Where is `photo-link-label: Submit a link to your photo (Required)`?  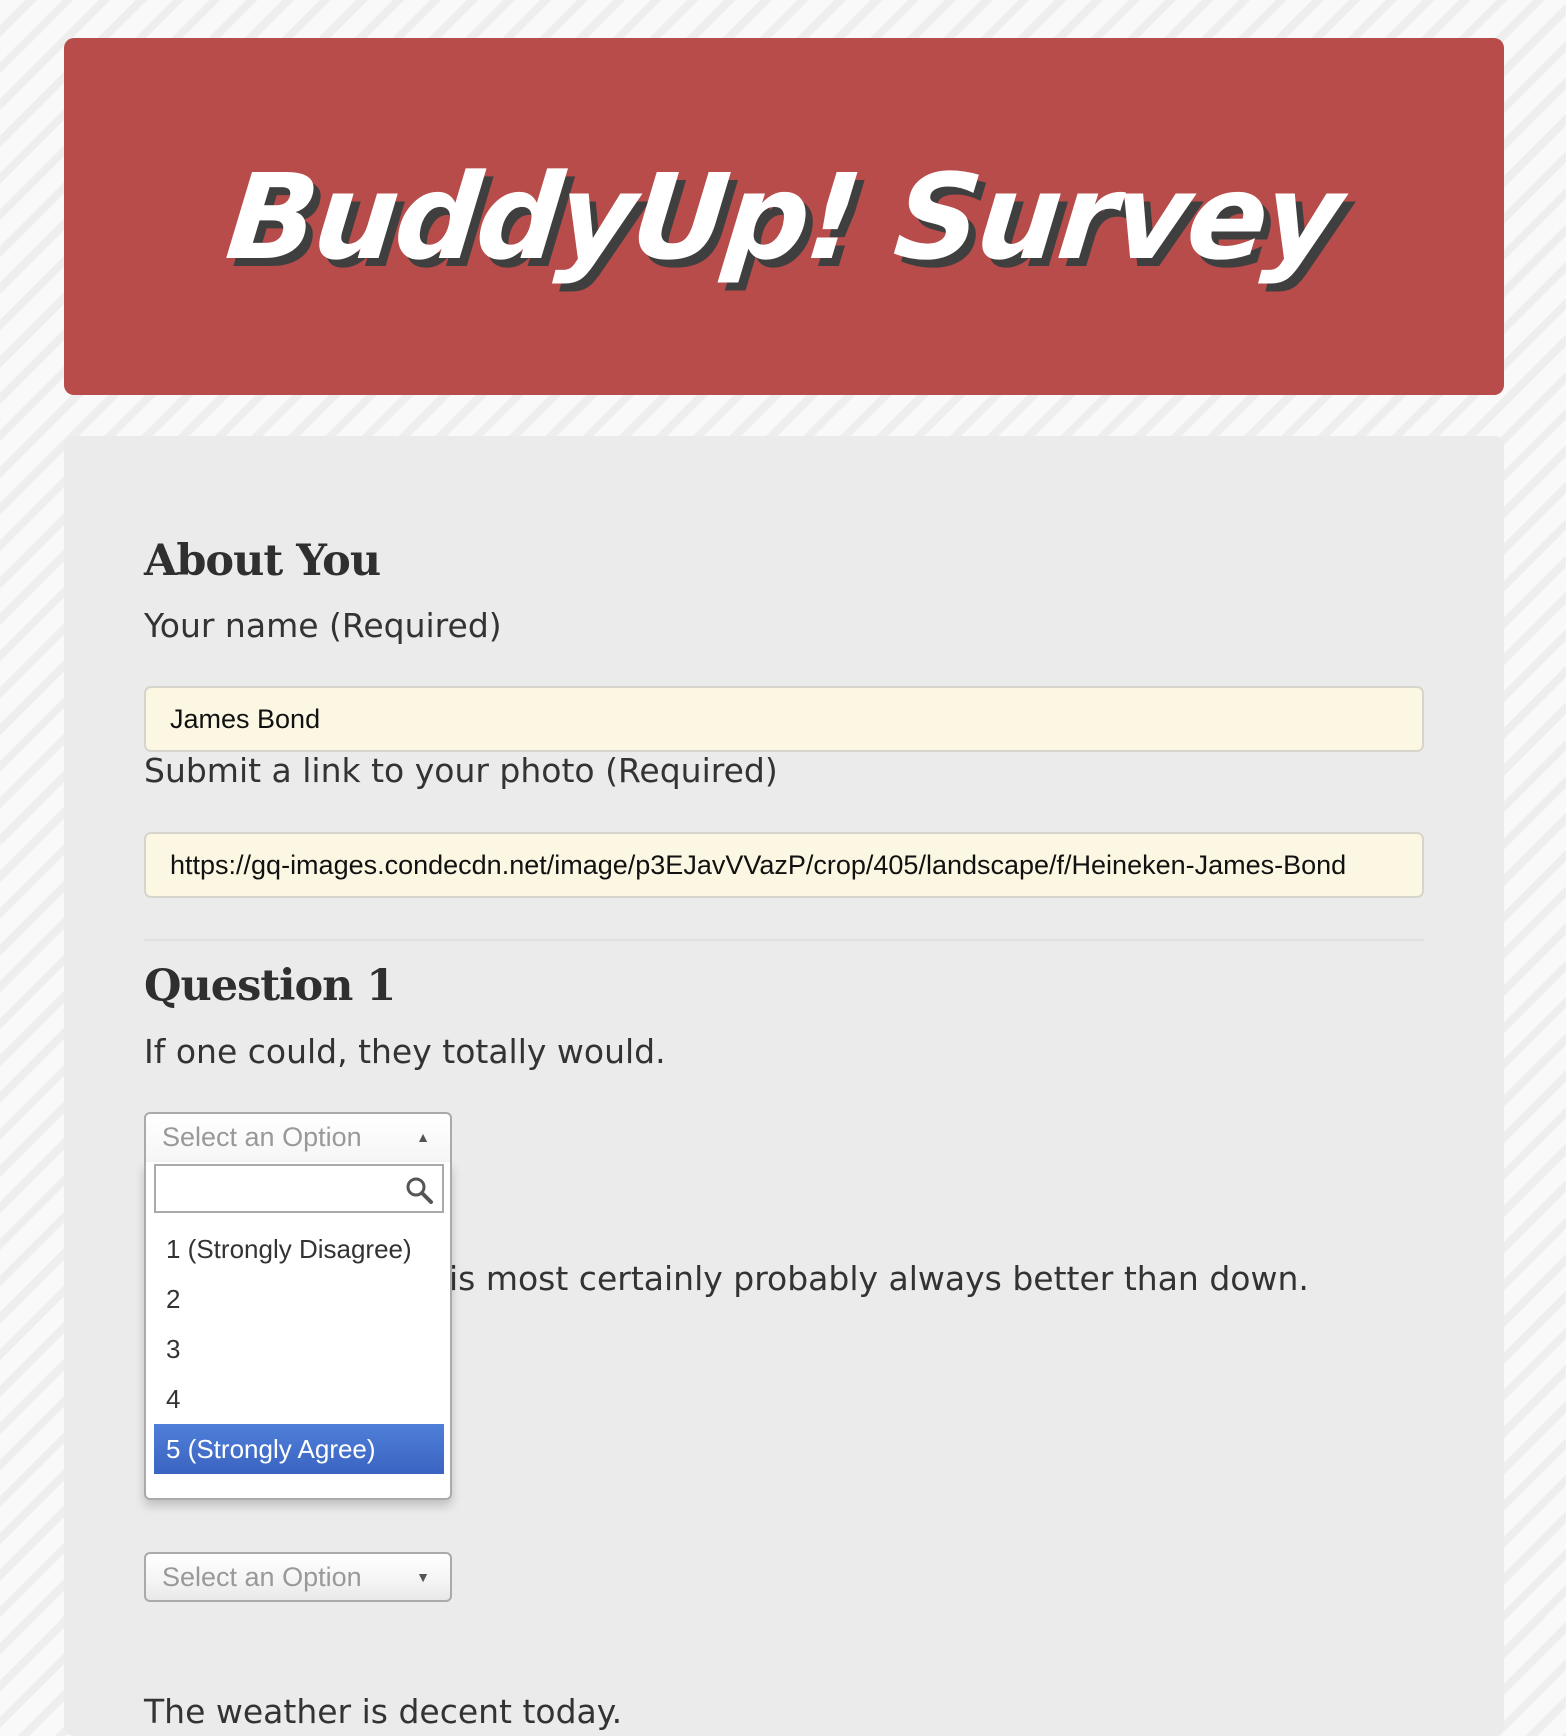
photo-link-label: Submit a link to your photo (Required) is located at coordinates (461, 770).